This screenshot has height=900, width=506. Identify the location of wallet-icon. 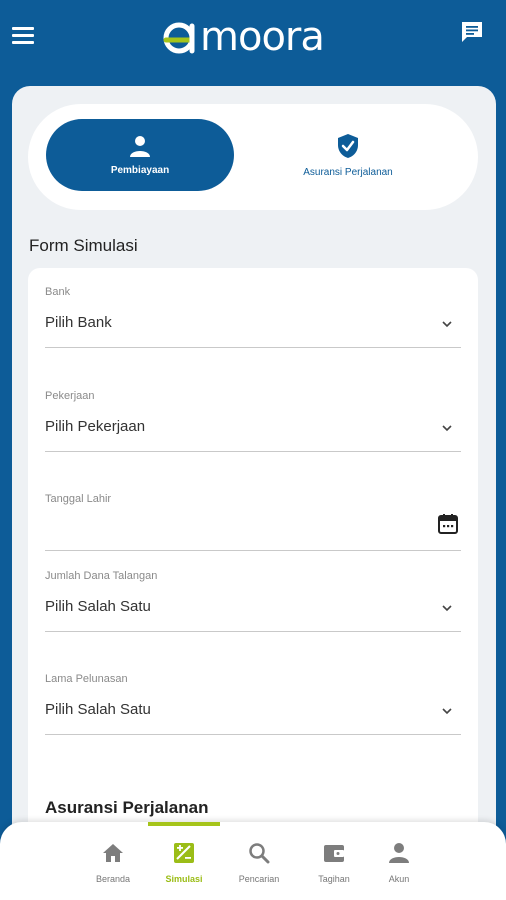
(334, 853).